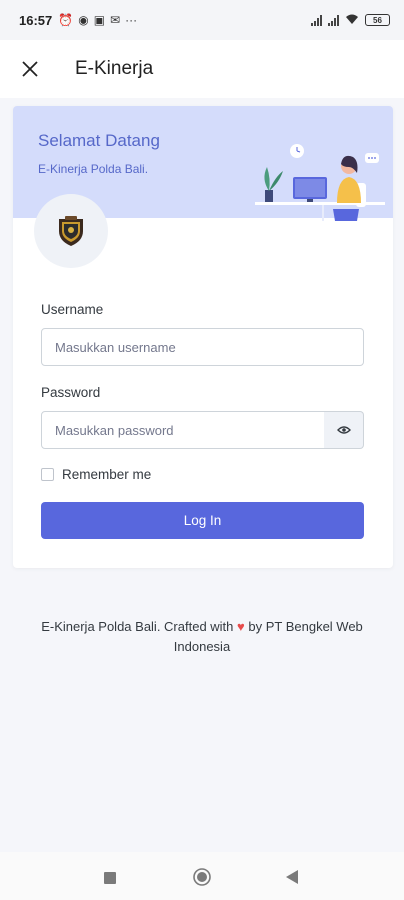 Image resolution: width=404 pixels, height=900 pixels. What do you see at coordinates (202, 20) in the screenshot?
I see `status-bar: 16:57 ⏰ ◉ ▣ ✉ ··· 56` at bounding box center [202, 20].